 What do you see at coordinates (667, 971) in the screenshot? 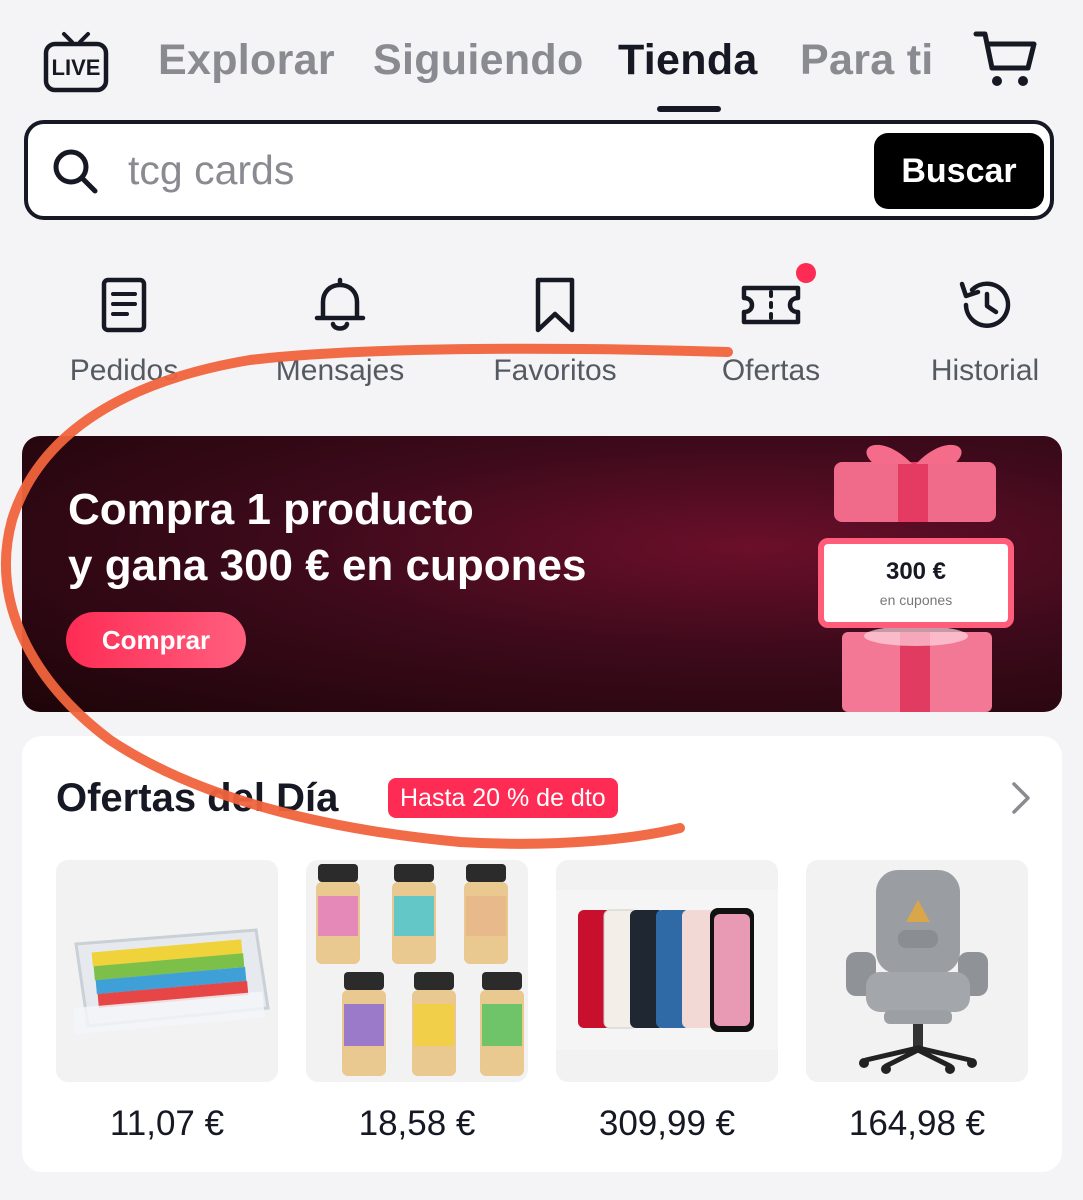
I see `product-image-smartphones` at bounding box center [667, 971].